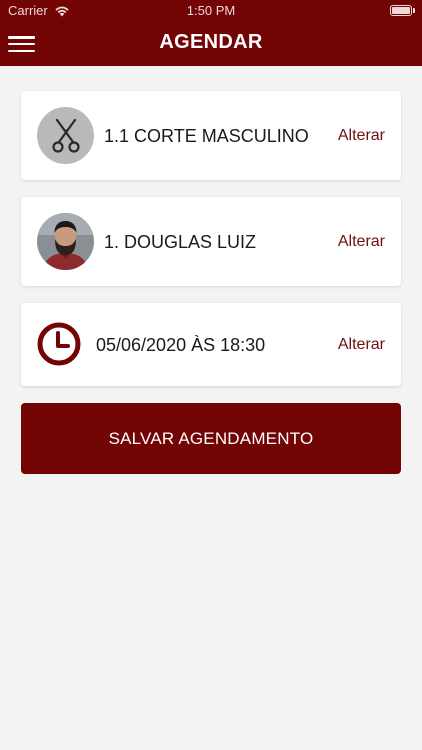 The height and width of the screenshot is (750, 422). I want to click on page-title: AGENDAR, so click(211, 42).